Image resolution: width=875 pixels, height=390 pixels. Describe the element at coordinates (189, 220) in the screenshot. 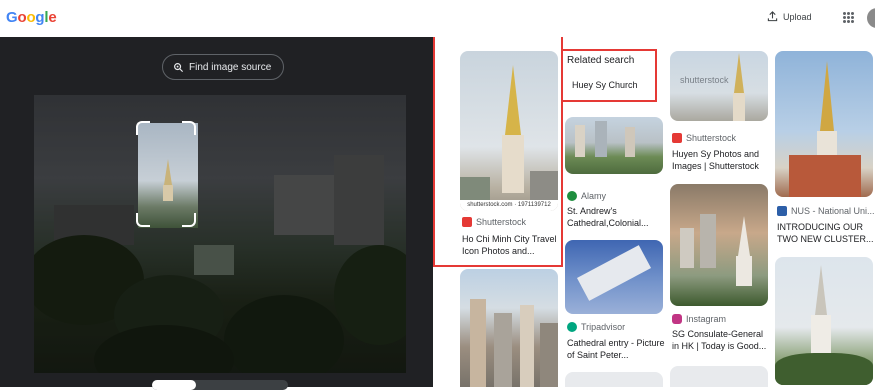

I see `crop-handle-bottom-right` at that location.